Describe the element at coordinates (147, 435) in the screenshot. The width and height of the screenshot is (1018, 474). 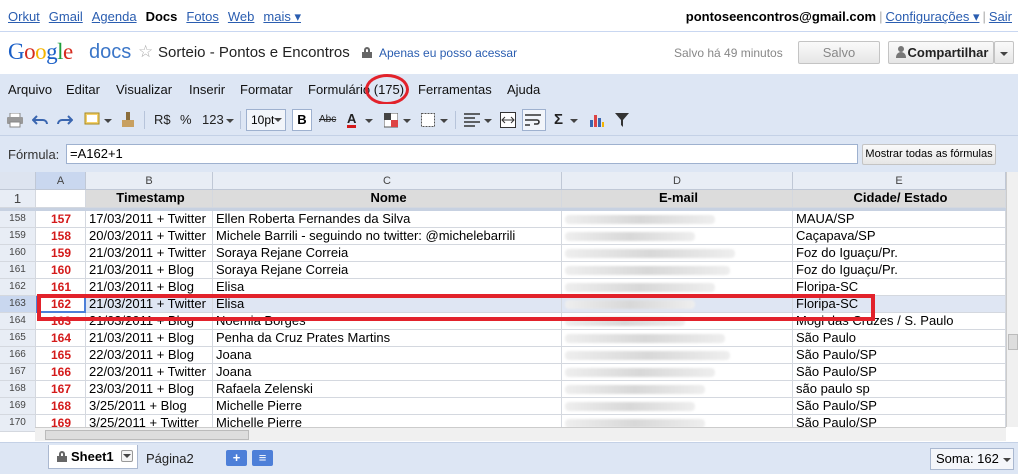
I see `scroll-thumb` at that location.